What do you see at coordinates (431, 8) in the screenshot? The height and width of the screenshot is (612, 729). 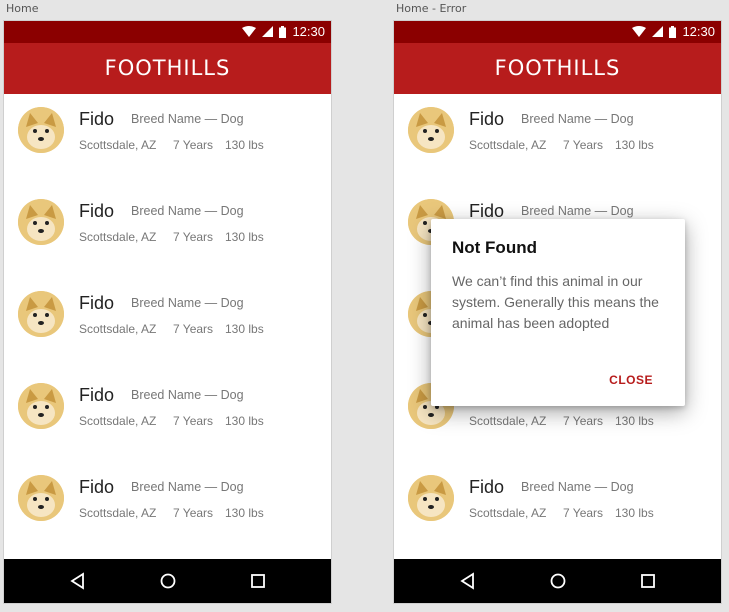 I see `frame-label-home-error: Home - Error` at bounding box center [431, 8].